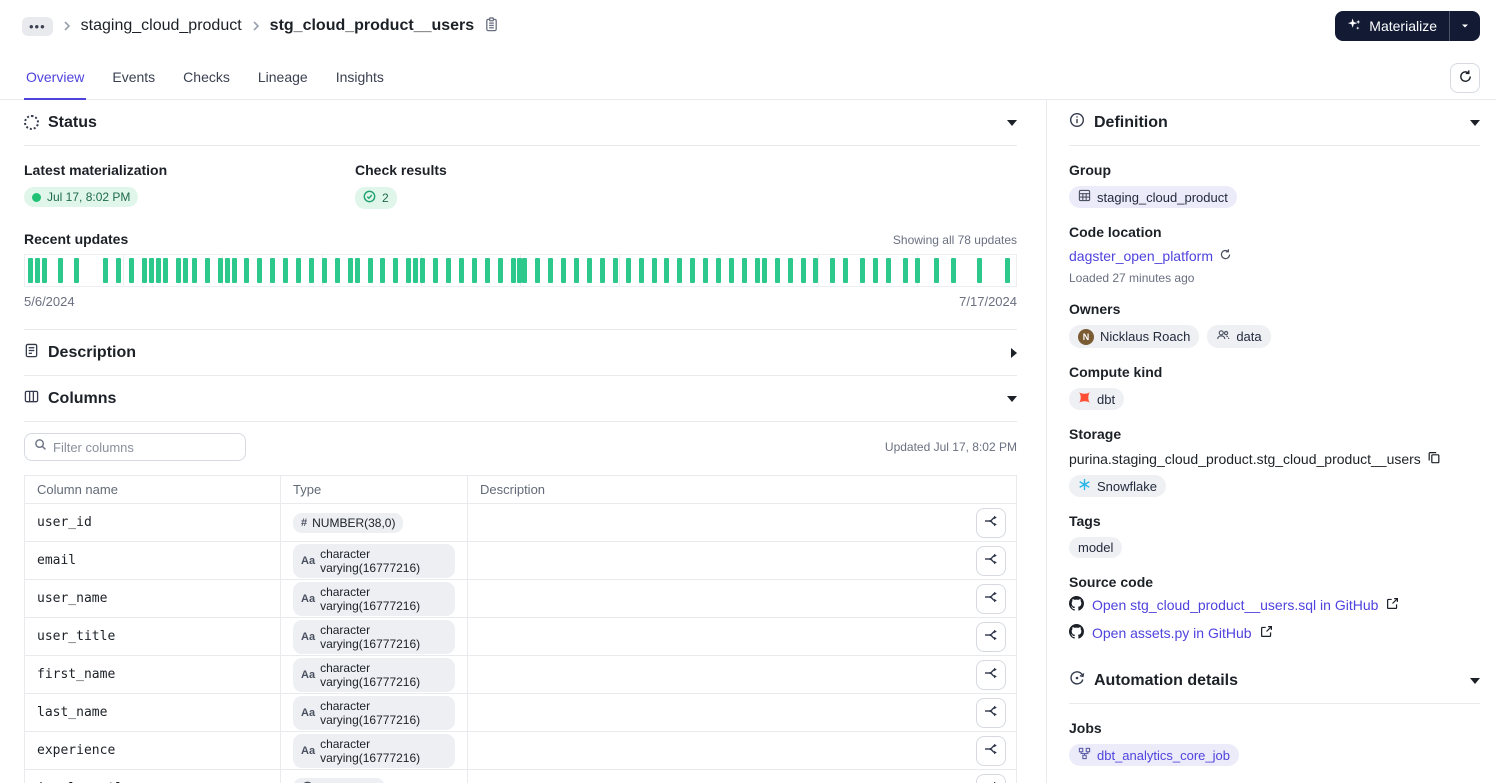 The image size is (1496, 783). Describe the element at coordinates (76, 674) in the screenshot. I see `column-name-cell: first_name` at that location.